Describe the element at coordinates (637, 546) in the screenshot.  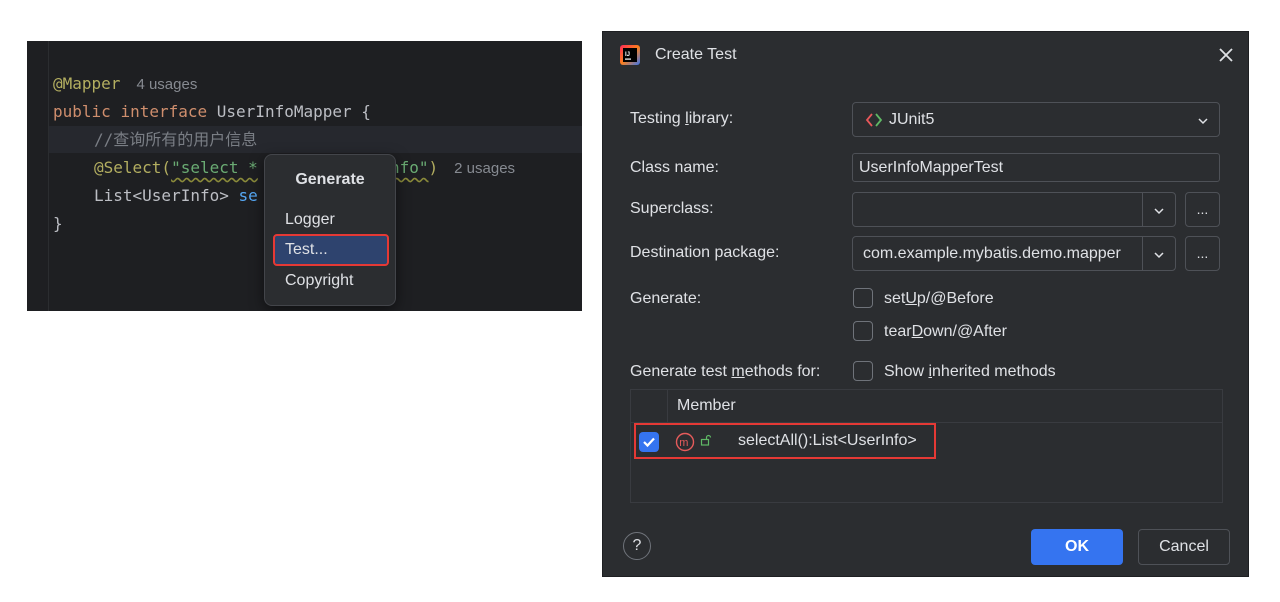
I see `help-button: ?` at that location.